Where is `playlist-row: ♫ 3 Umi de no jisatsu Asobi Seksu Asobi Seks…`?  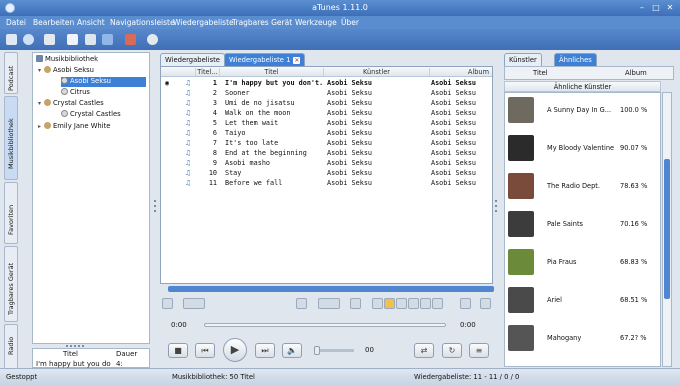 playlist-row: ♫ 3 Umi de no jisatsu Asobi Seksu Asobi Seks… is located at coordinates (326, 103).